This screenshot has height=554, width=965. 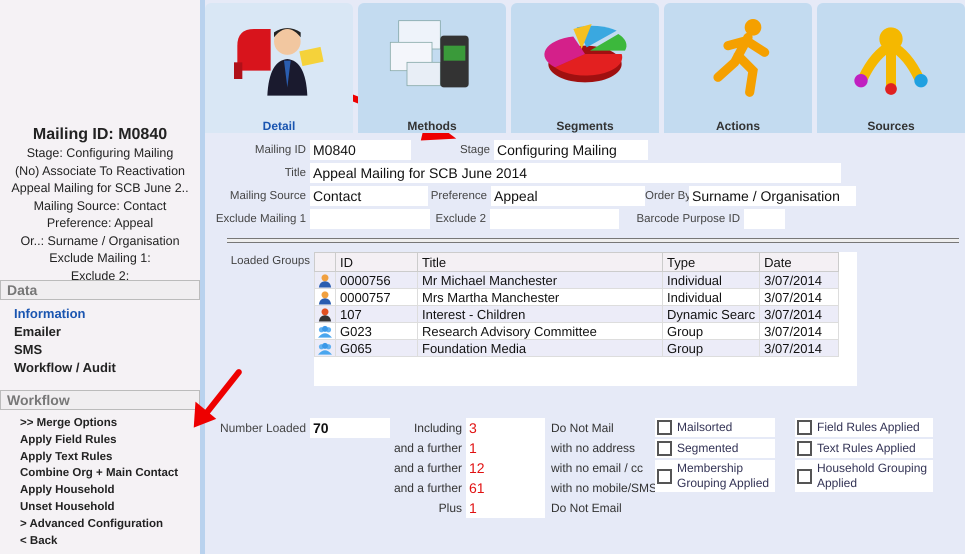 I want to click on summary-line: (No) Associate To Reactivation, so click(x=100, y=171).